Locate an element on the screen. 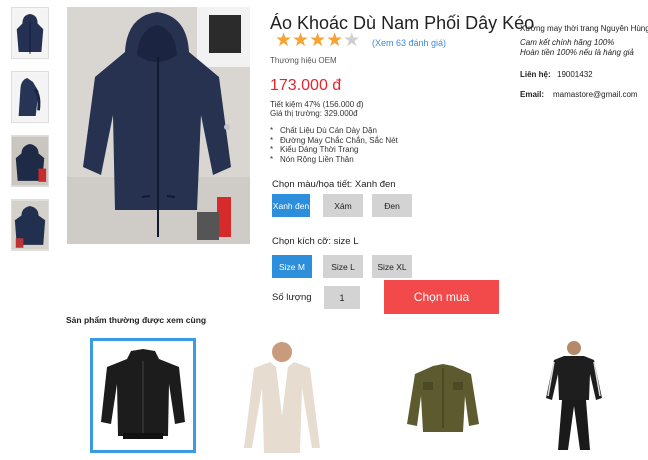  size-option-l: Size L is located at coordinates (343, 266).